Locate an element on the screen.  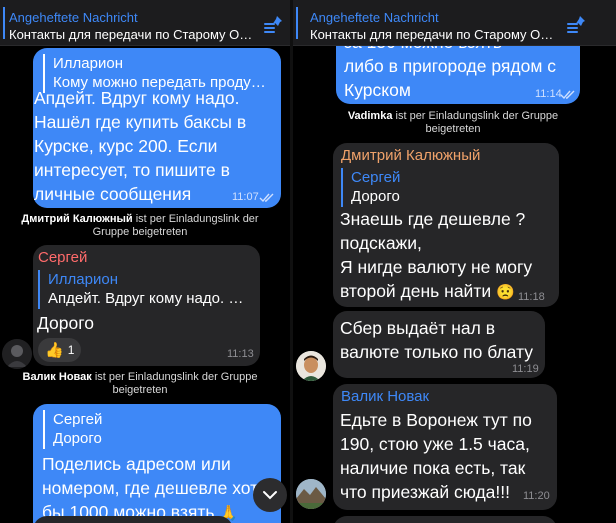
message-time: 11:20 is located at coordinates (536, 496).